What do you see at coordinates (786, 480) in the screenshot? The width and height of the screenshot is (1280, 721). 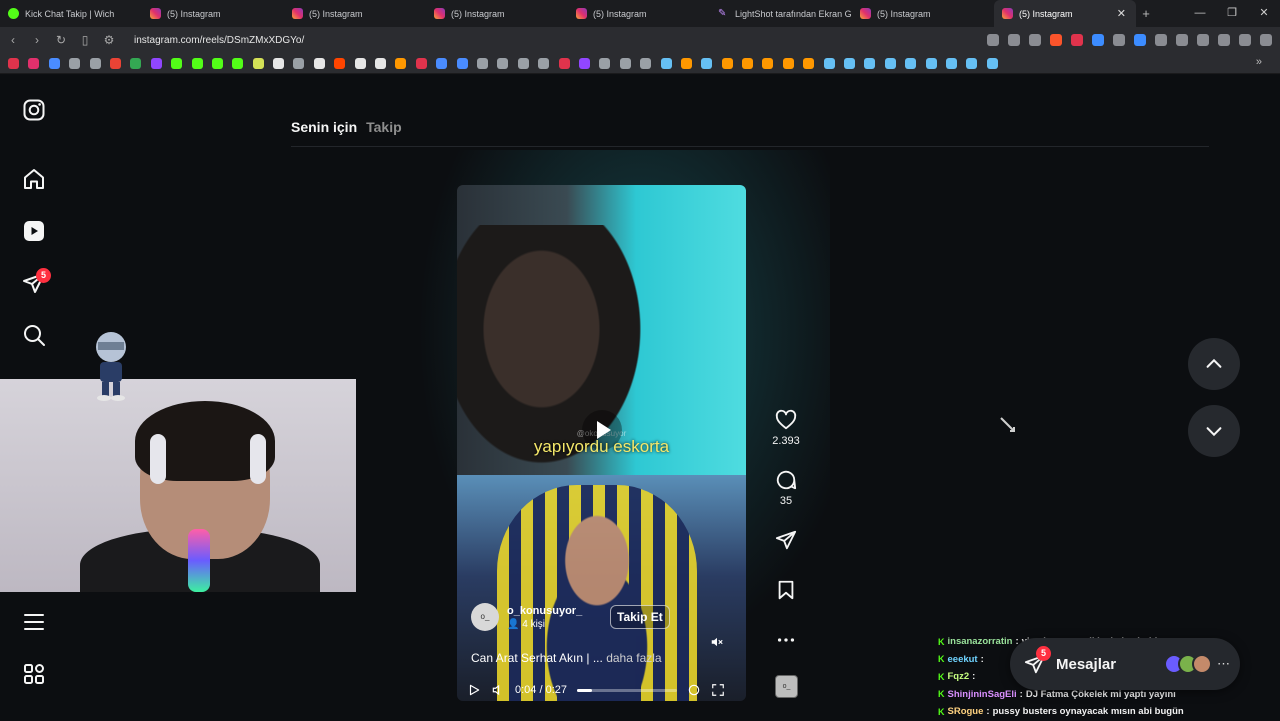 I see `comment-icon` at bounding box center [786, 480].